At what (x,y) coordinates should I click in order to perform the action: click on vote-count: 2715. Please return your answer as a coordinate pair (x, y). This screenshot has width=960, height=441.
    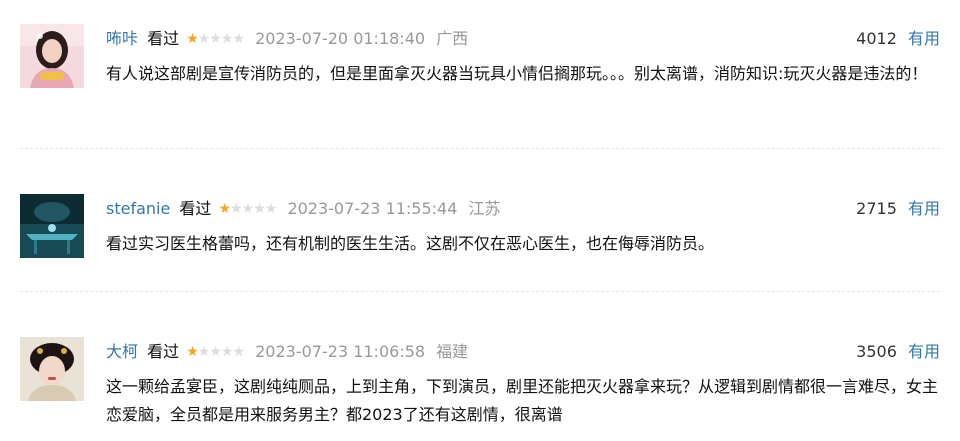
    Looking at the image, I should click on (876, 208).